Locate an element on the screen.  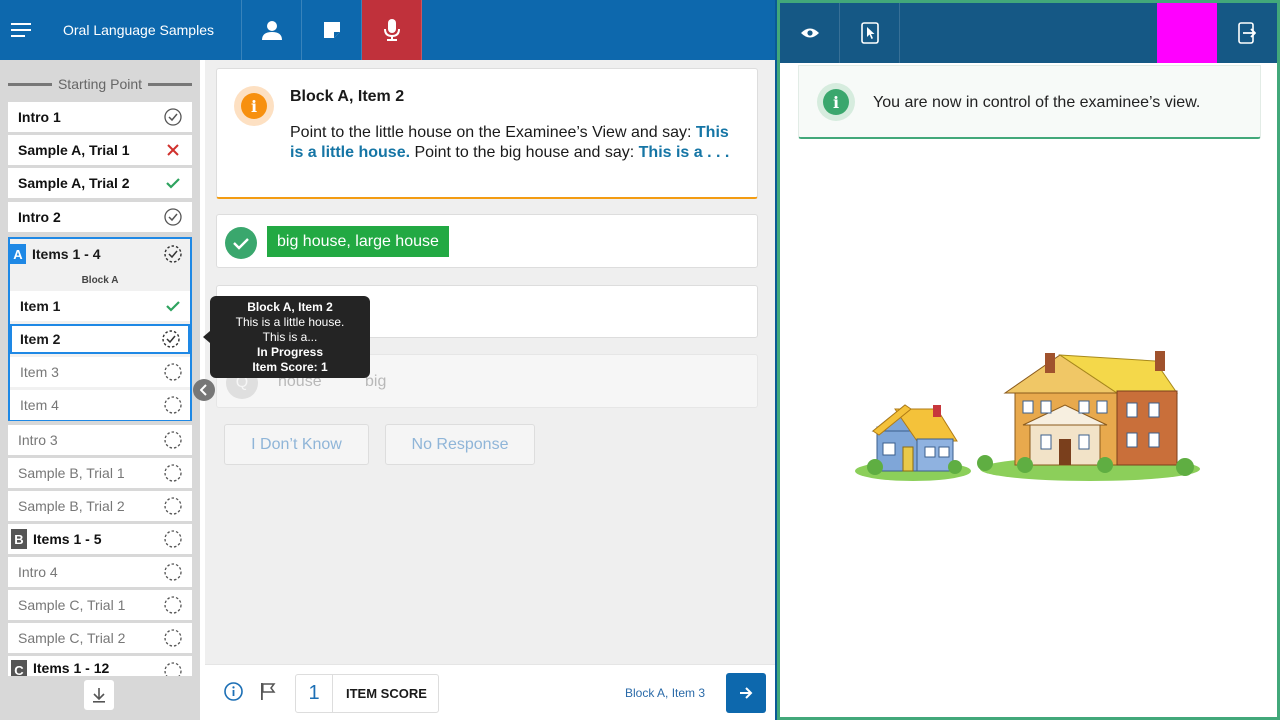
tablet-exit-icon is located at coordinates (1247, 33).